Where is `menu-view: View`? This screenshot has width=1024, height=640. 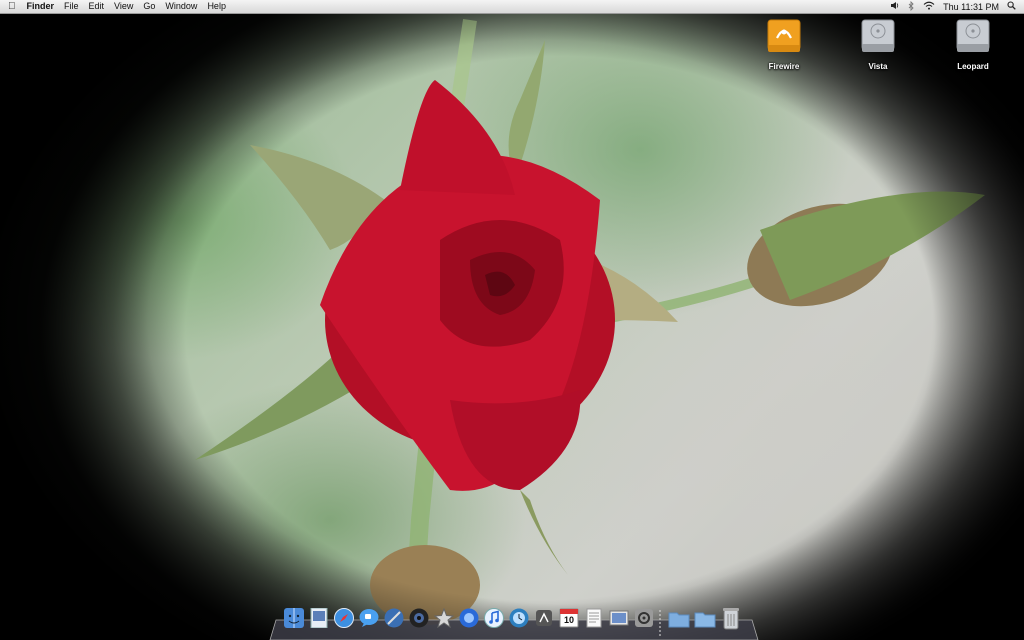 menu-view: View is located at coordinates (123, 6).